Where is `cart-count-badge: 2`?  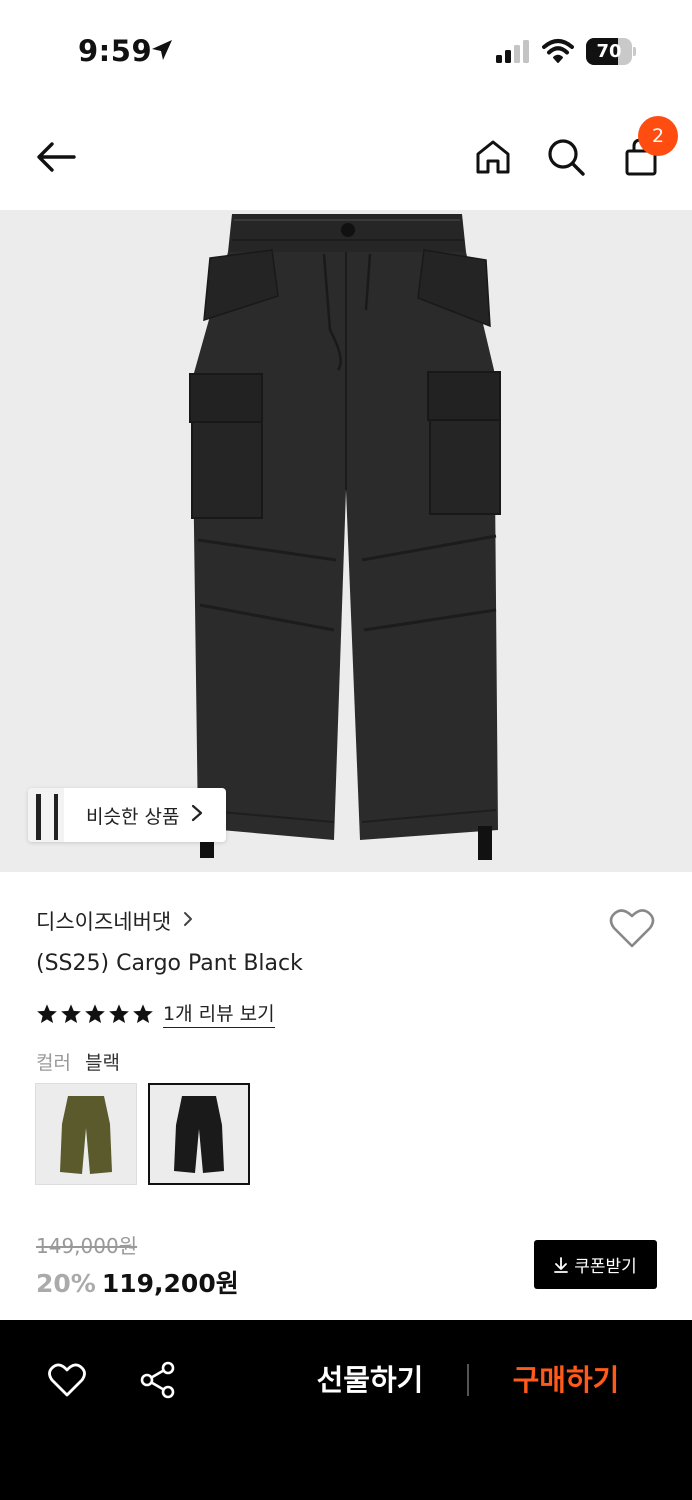
cart-count-badge: 2 is located at coordinates (658, 136).